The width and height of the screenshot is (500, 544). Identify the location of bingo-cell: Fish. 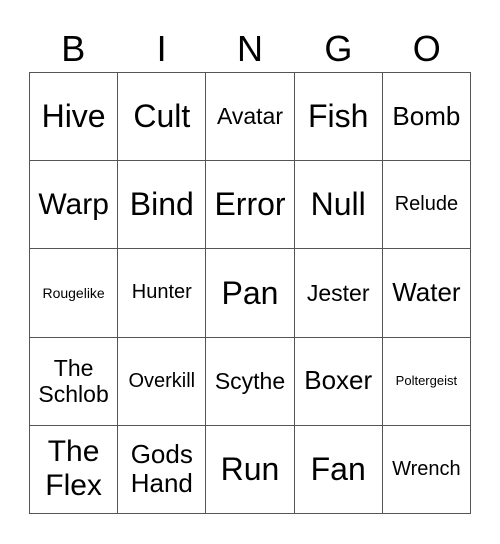
(338, 117).